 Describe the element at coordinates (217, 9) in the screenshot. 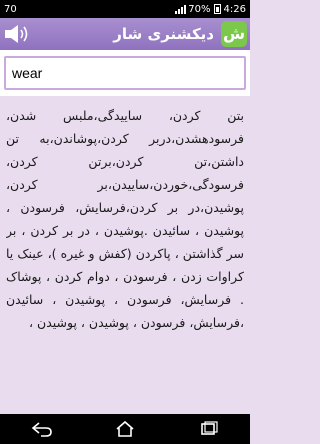

I see `battery-icon` at that location.